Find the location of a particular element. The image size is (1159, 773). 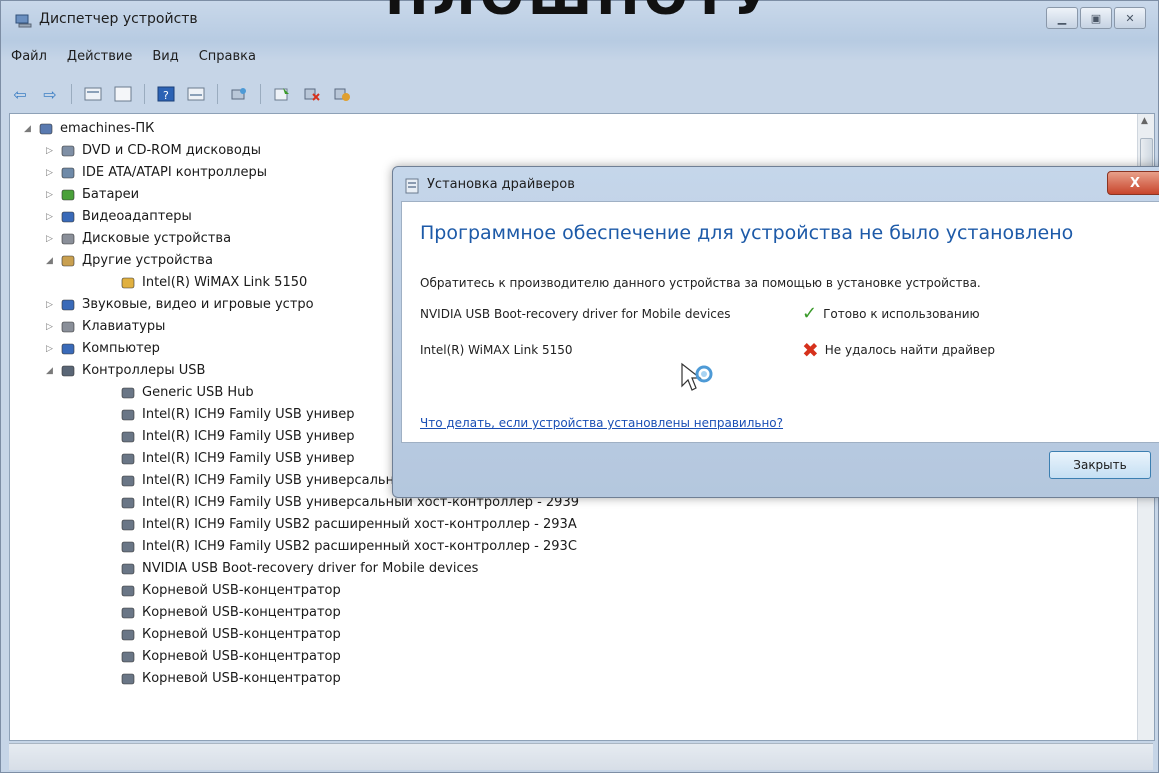

close-button: Закрыть is located at coordinates (1100, 465).